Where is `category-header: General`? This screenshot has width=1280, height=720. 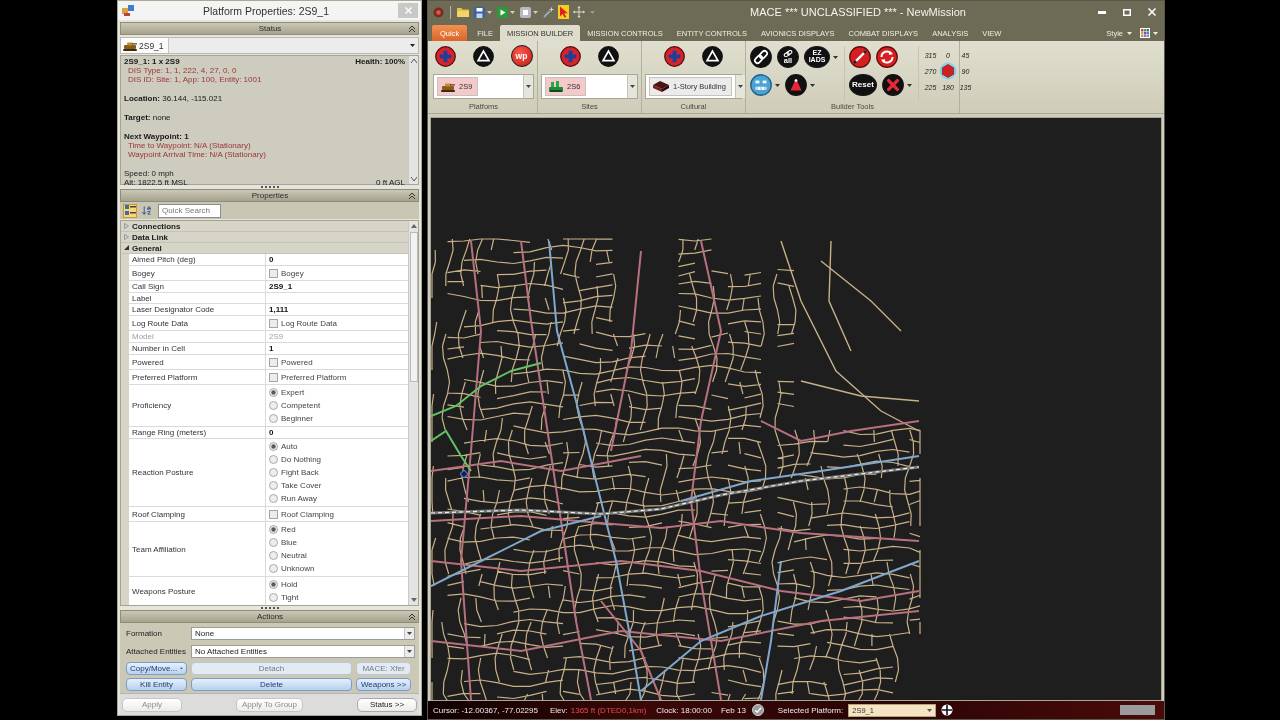
category-header: General is located at coordinates (264, 248).